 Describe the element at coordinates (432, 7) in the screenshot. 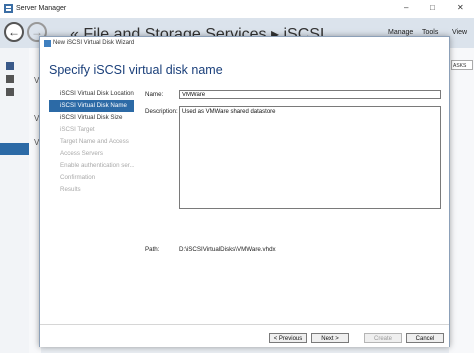

I see `maximize-button: □` at that location.